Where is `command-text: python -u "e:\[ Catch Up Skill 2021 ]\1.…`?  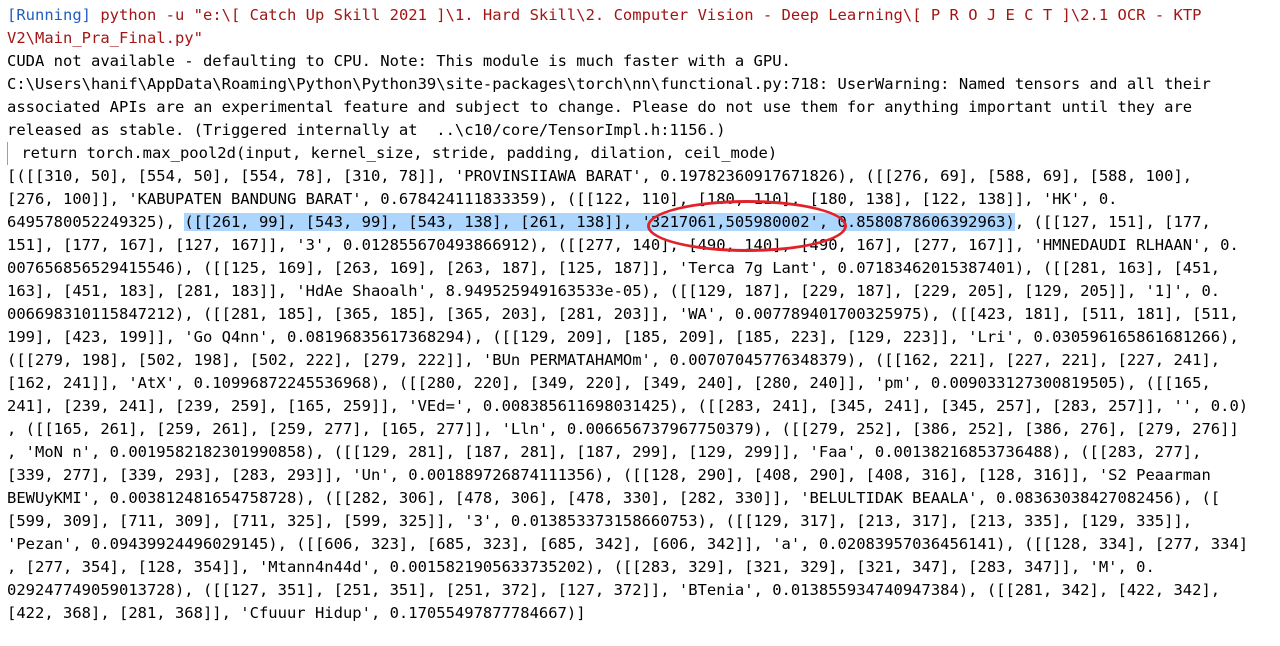
command-text: python -u "e:\[ Catch Up Skill 2021 ]\1.… is located at coordinates (646, 15).